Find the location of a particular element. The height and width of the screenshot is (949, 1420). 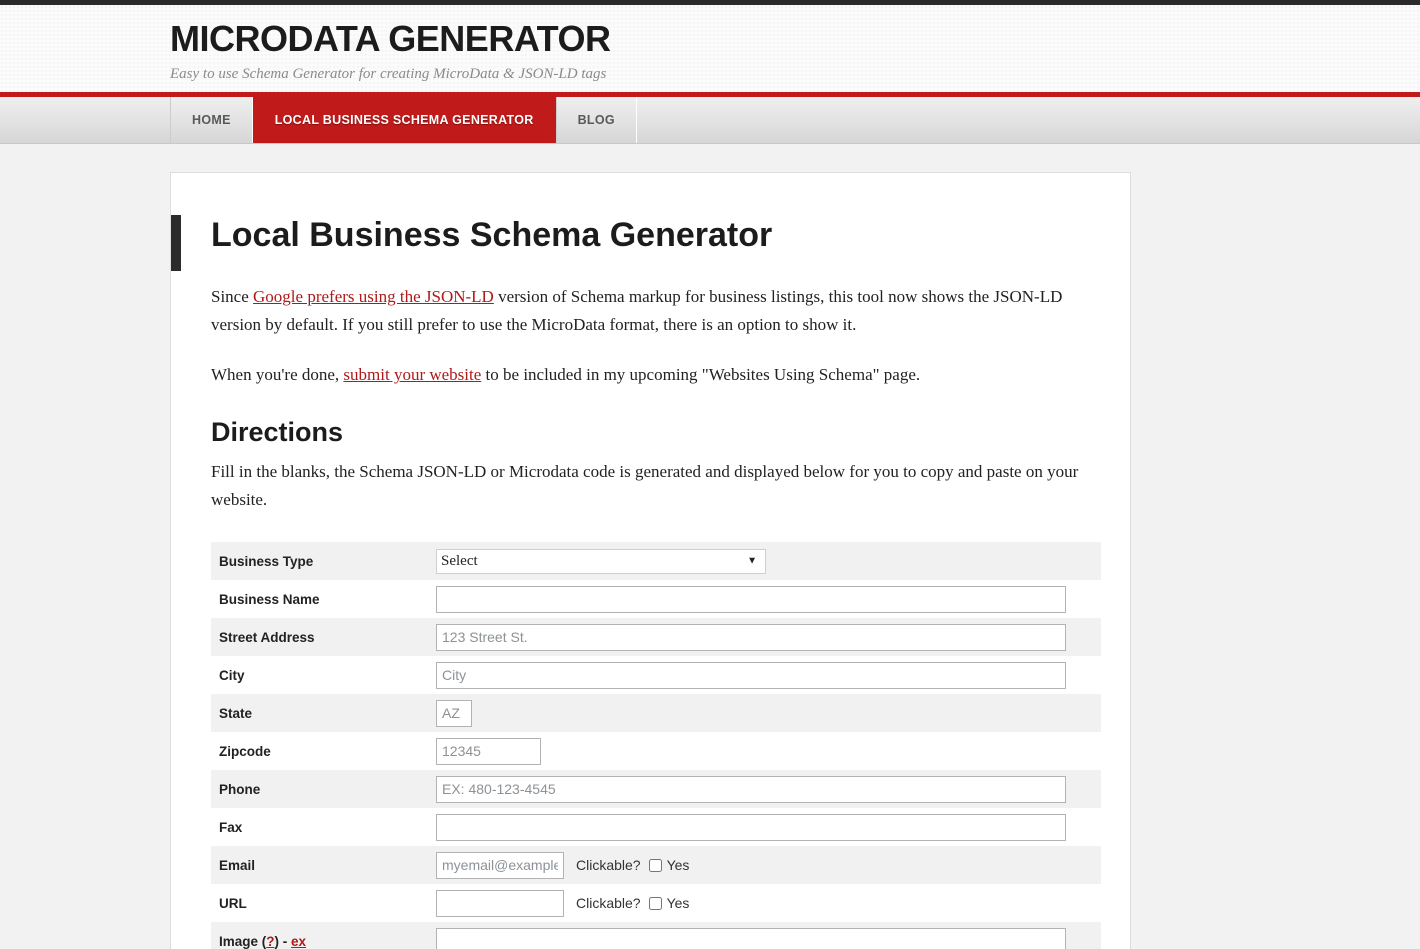

submit-website-link: submit your website is located at coordinates (412, 374).